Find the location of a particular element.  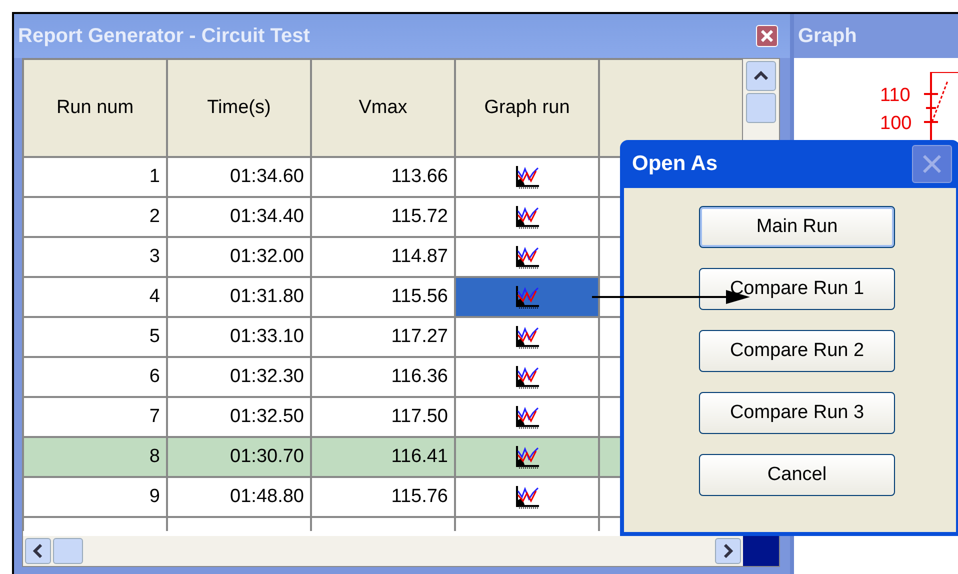

table-cell: 3 is located at coordinates (95, 257).